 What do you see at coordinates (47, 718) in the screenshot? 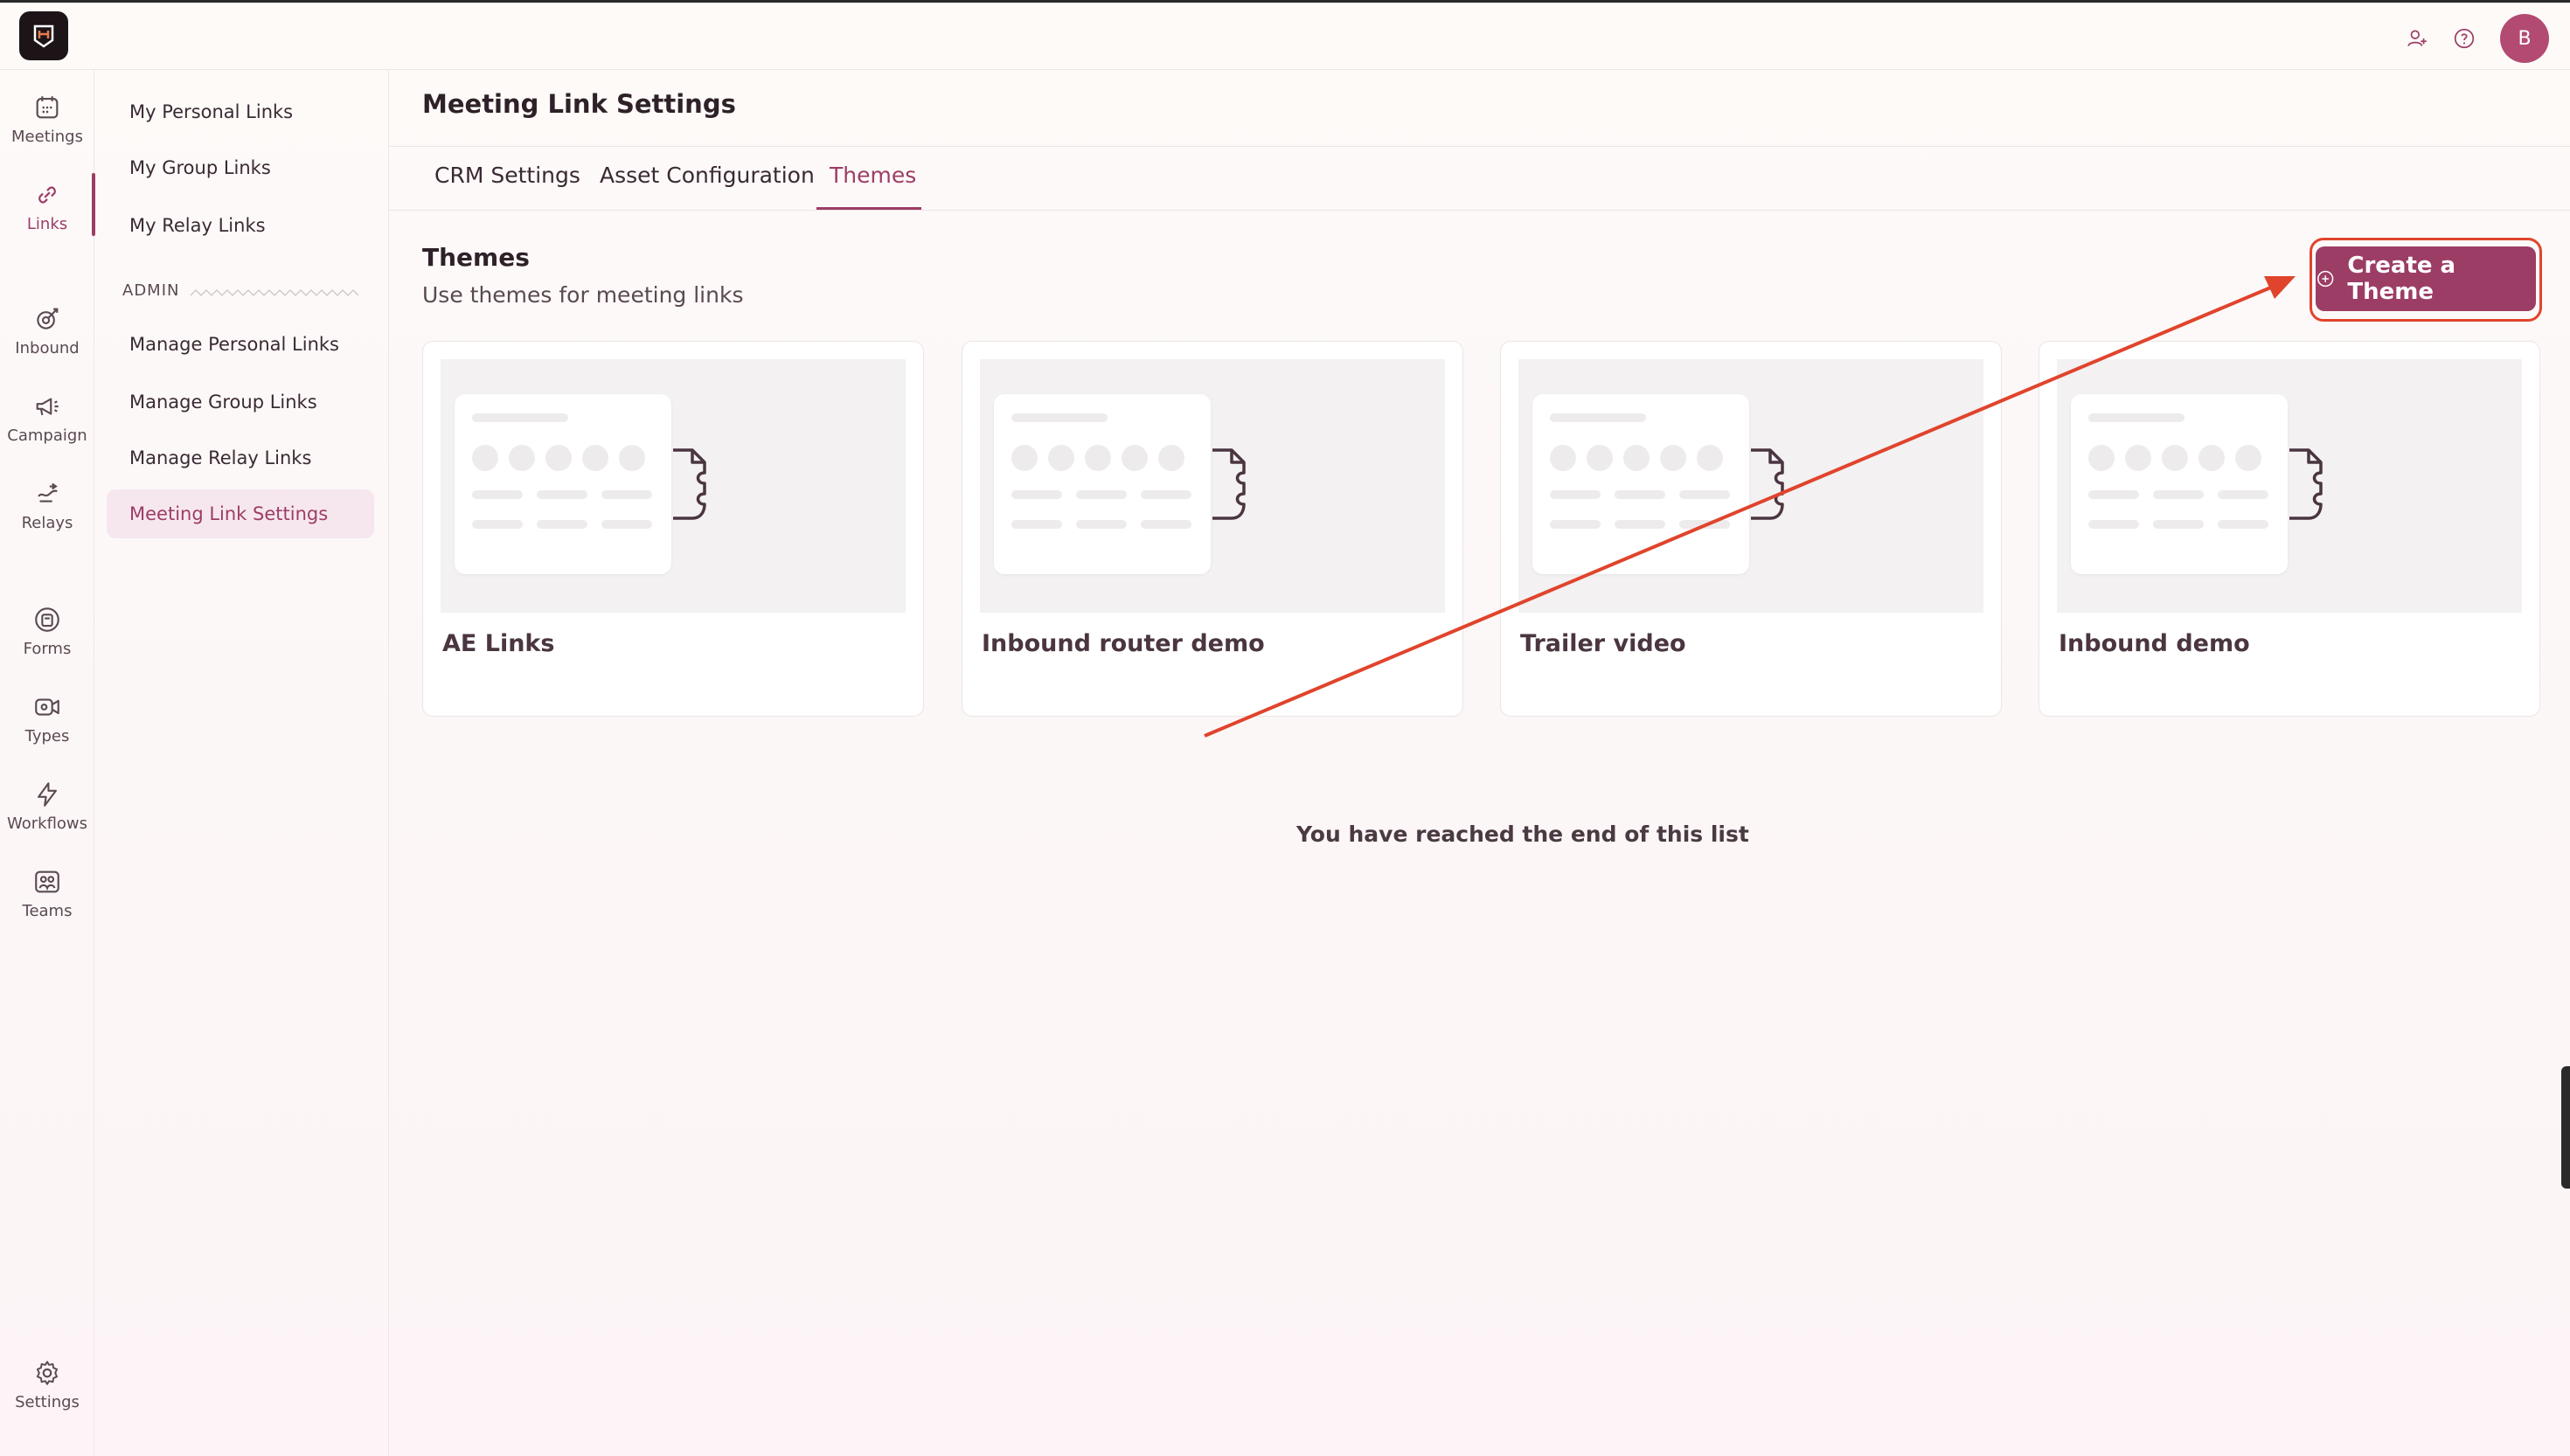
I see `nav-types: Types` at bounding box center [47, 718].